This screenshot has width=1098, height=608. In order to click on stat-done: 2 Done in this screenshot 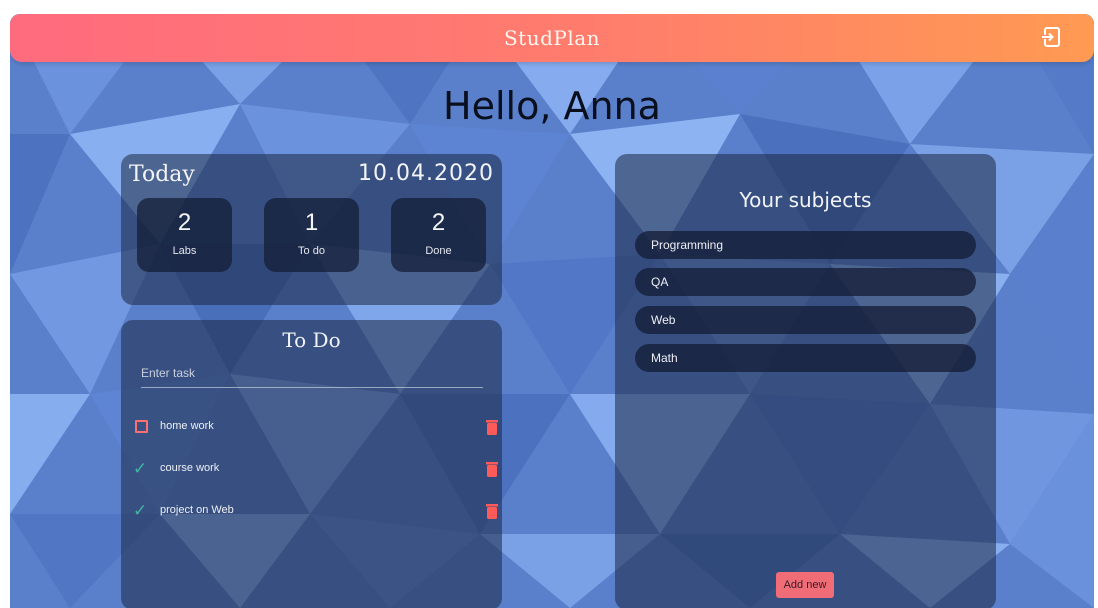, I will do `click(438, 235)`.